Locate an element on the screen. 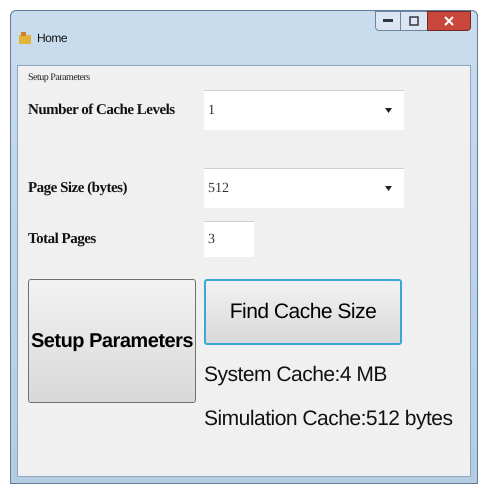 The image size is (483, 491). result-text: System Cache:4 MB is located at coordinates (296, 375).